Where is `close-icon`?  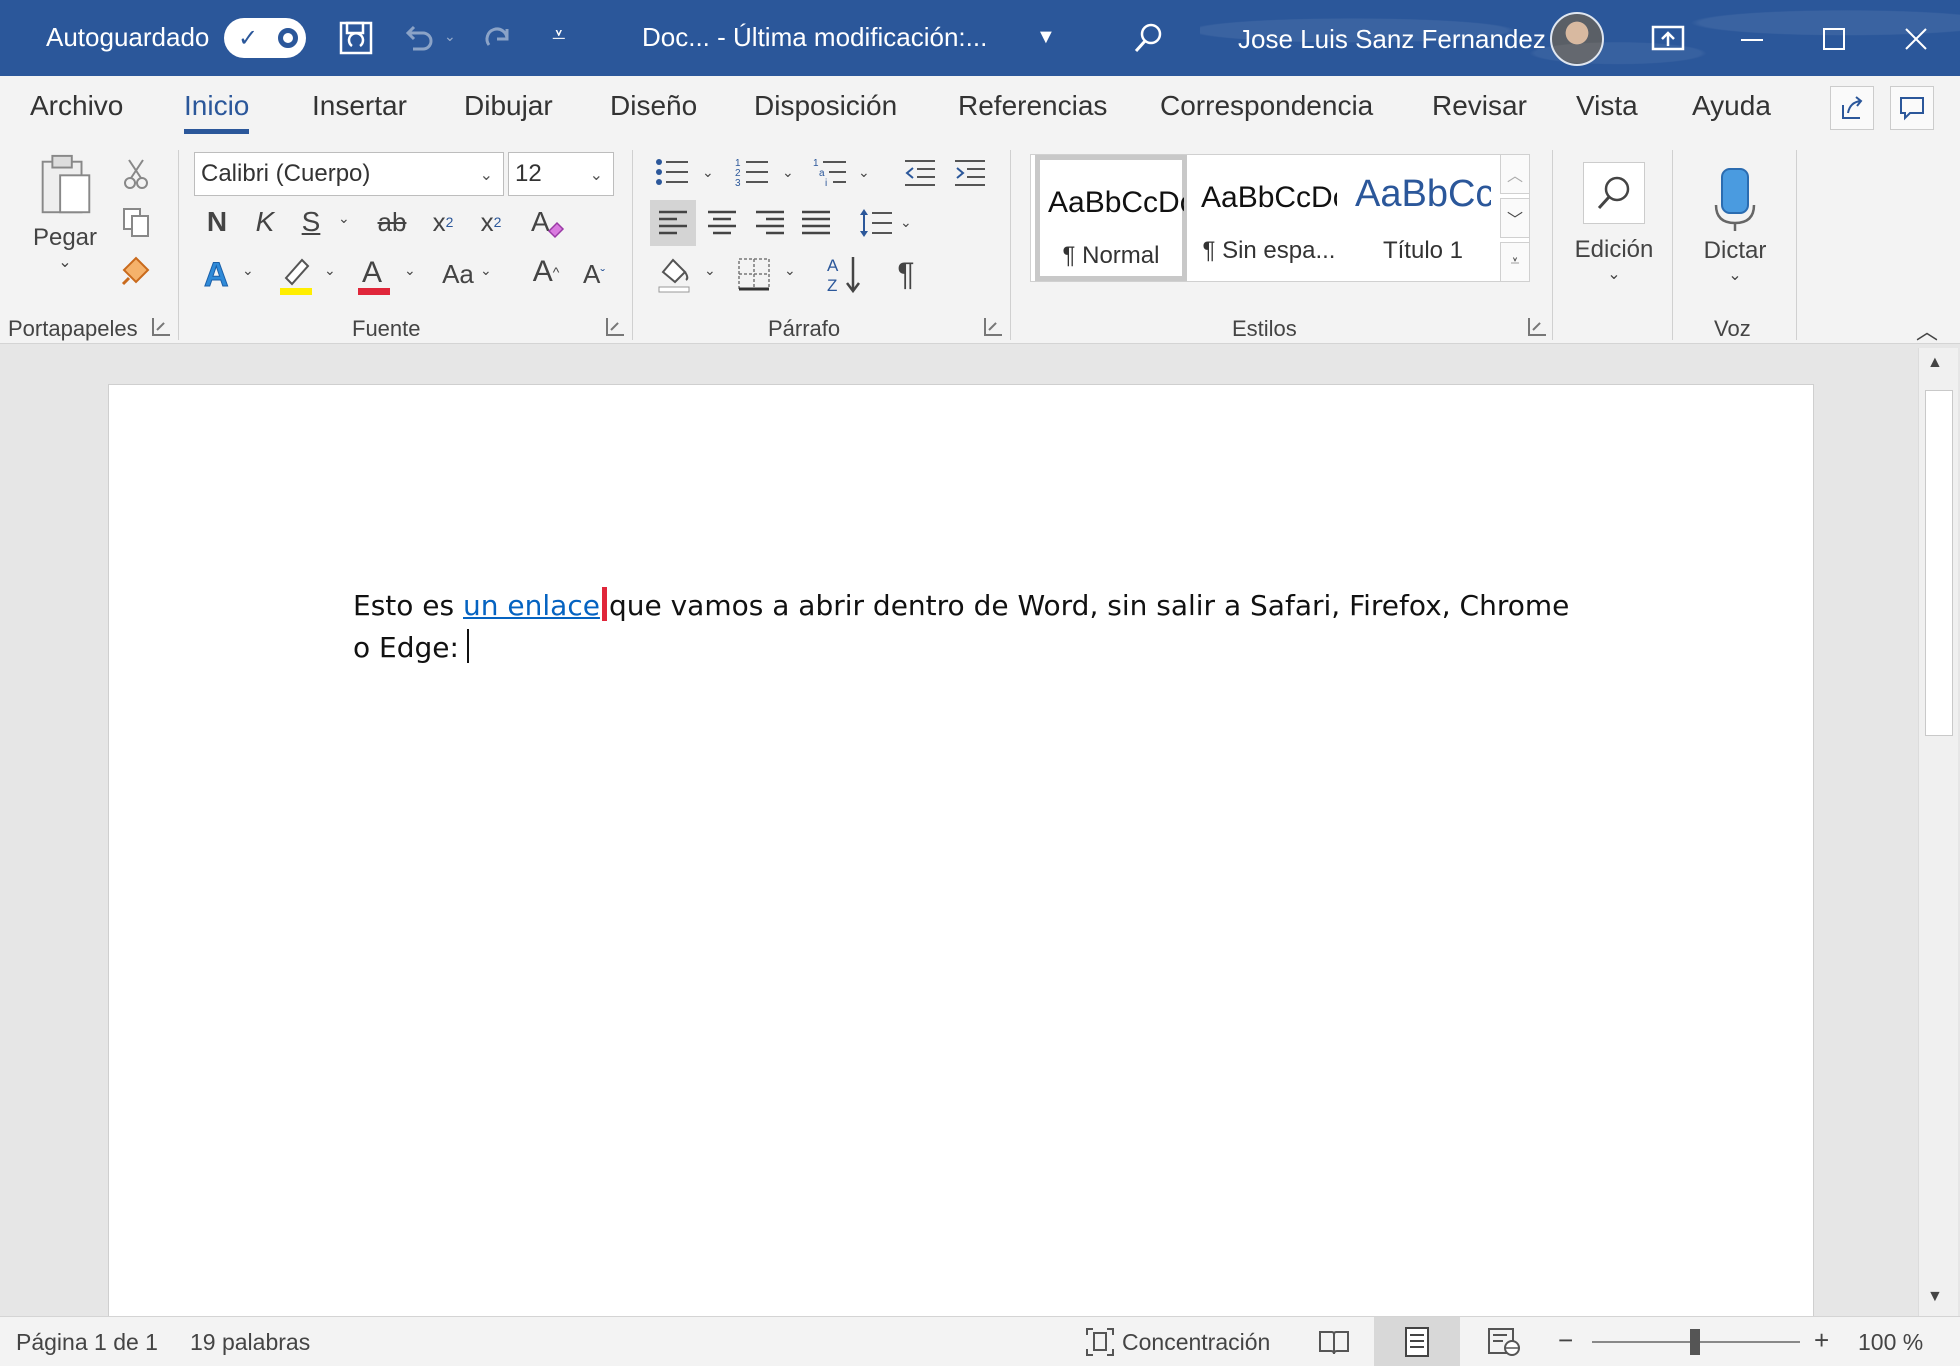 close-icon is located at coordinates (1916, 39).